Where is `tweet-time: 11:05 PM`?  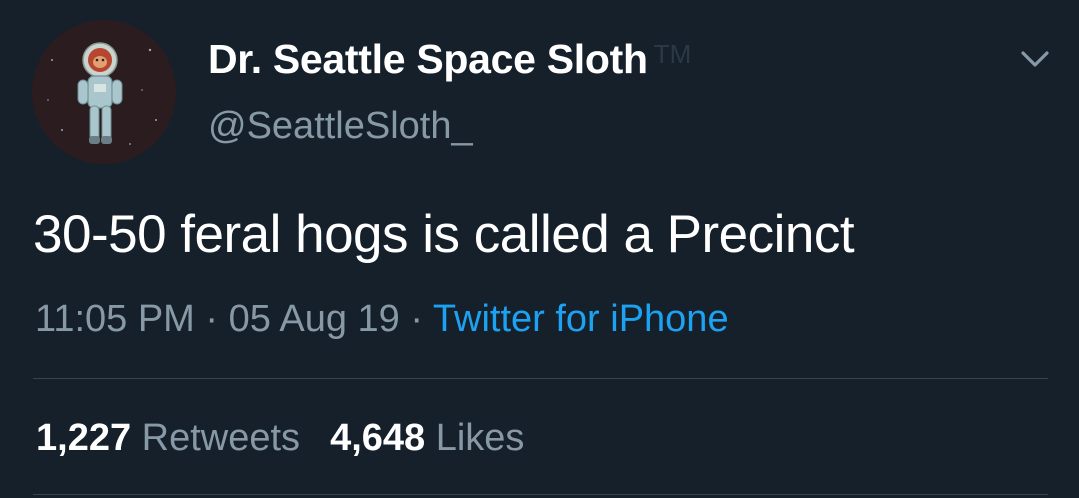 tweet-time: 11:05 PM is located at coordinates (115, 319).